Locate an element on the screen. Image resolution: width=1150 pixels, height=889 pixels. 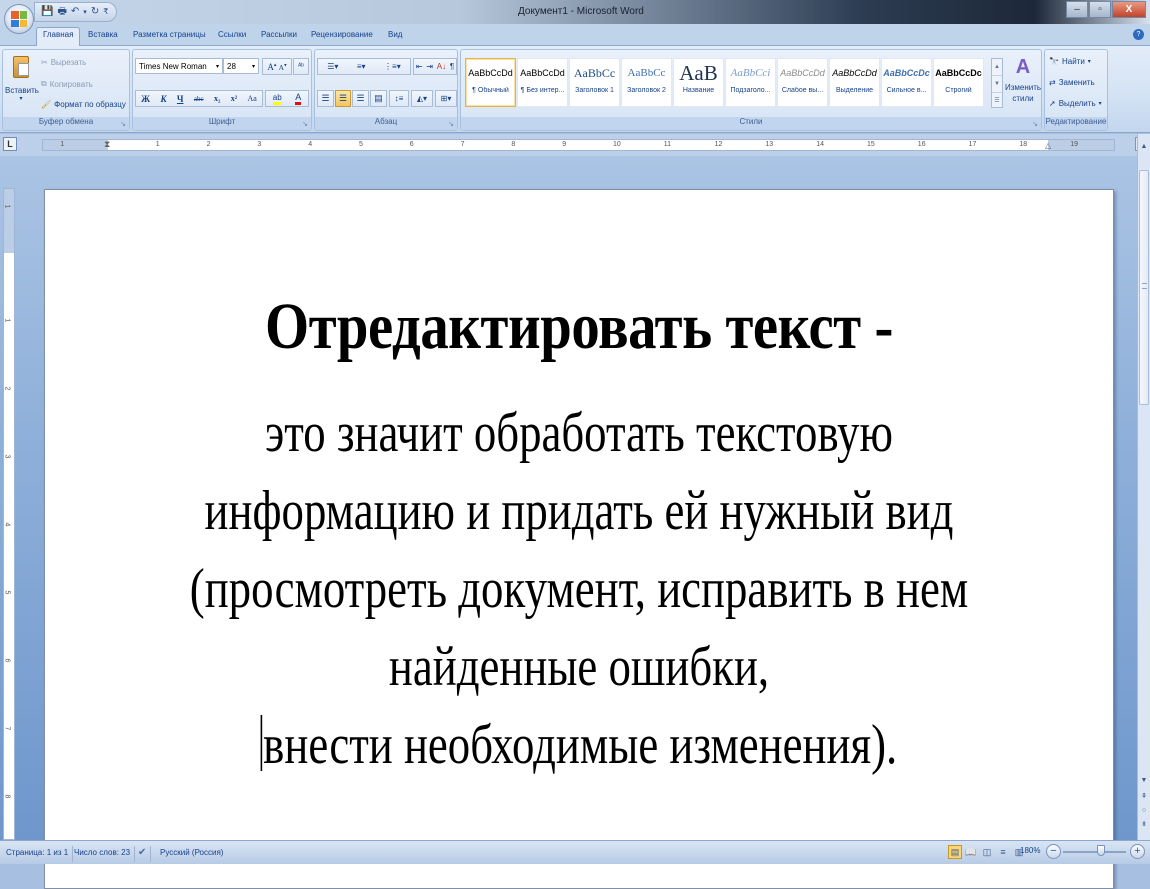
vertical-ruler: 1 1 2 3 4 5 6 7 8 is located at coordinates (9, 514).